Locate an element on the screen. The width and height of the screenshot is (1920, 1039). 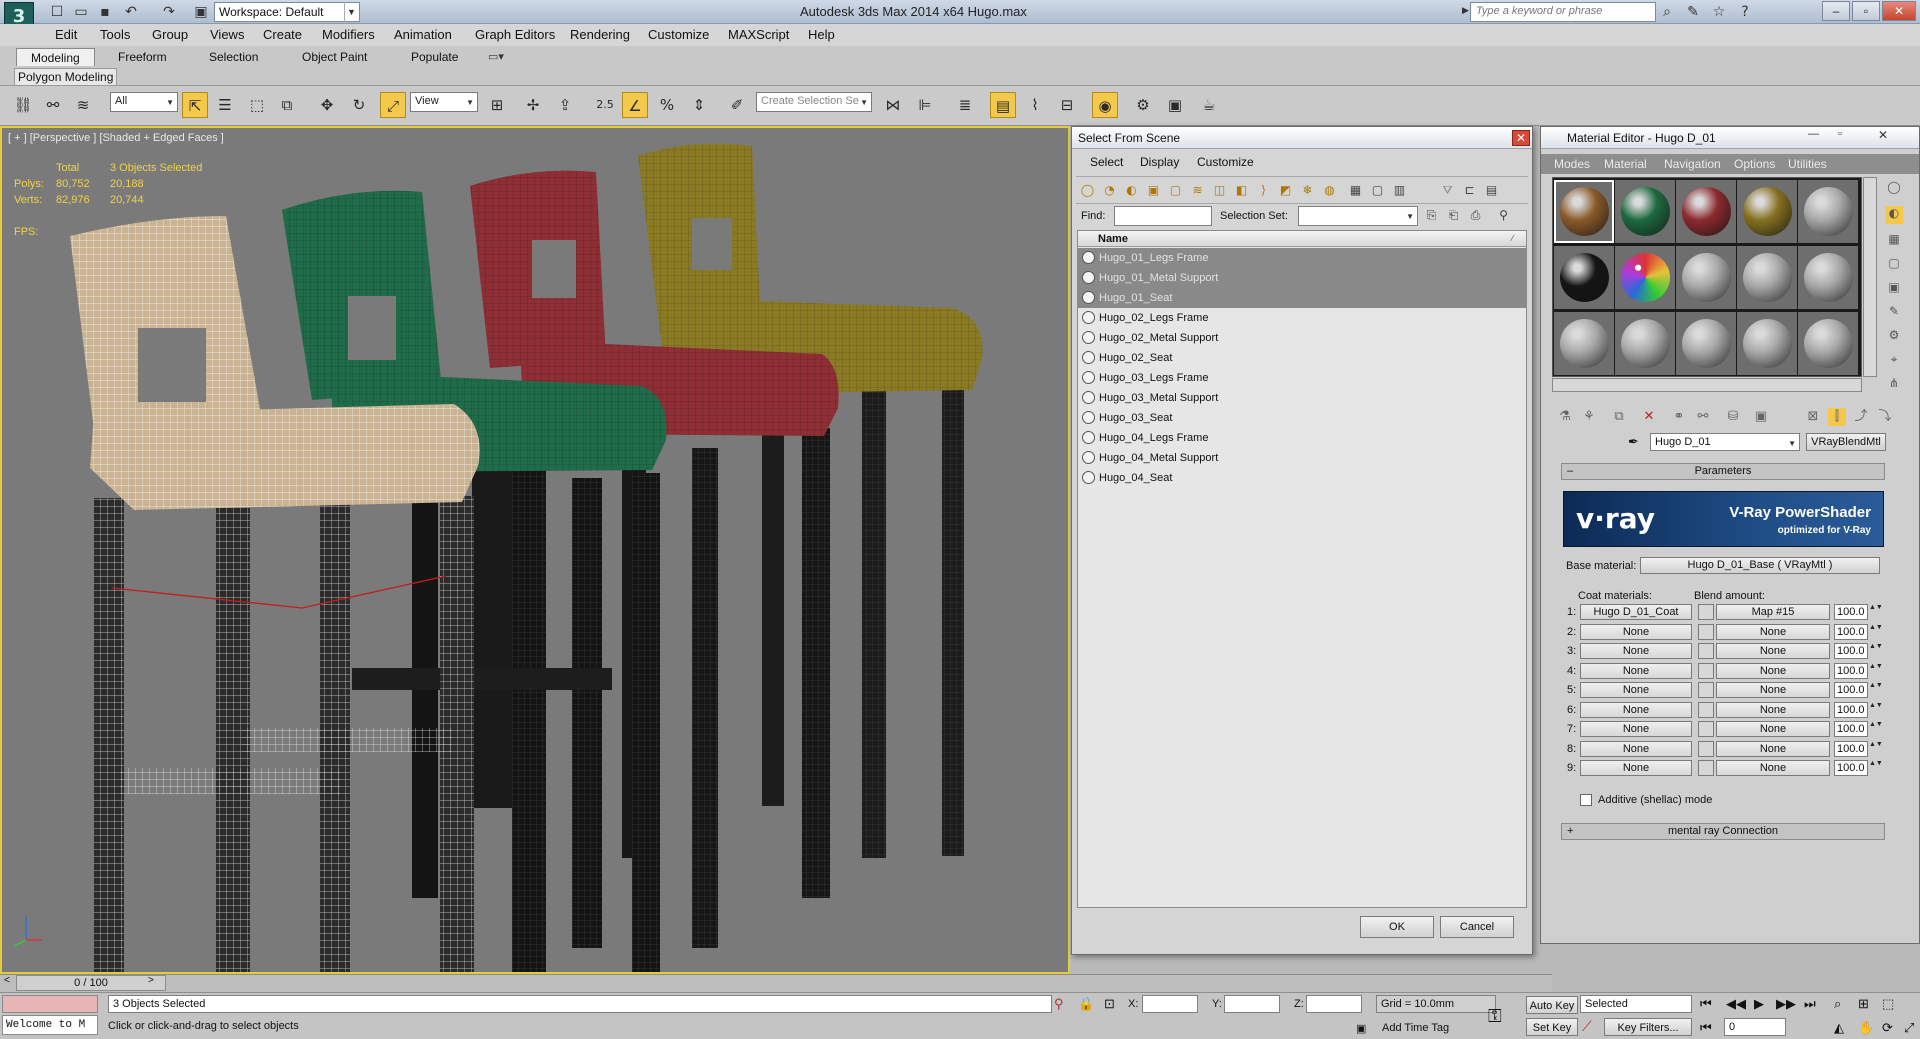
blend-map-button: Map #15 is located at coordinates (1773, 612).